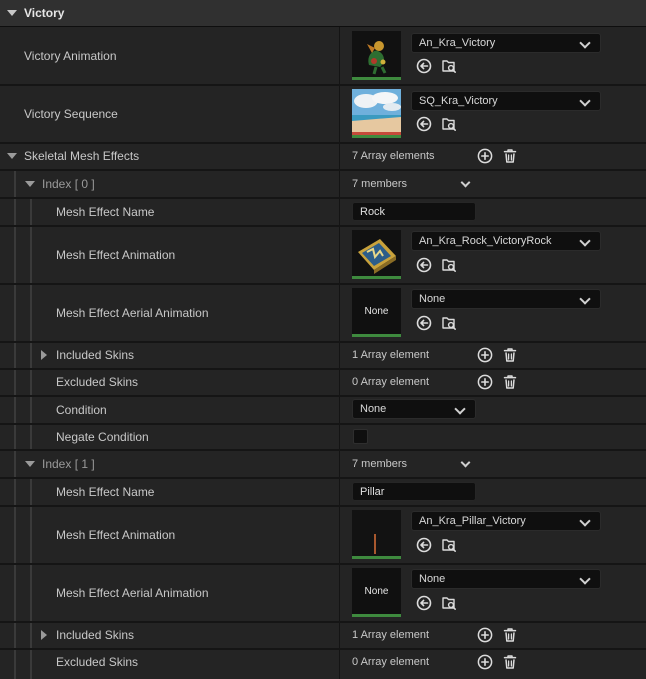 This screenshot has height=679, width=646. Describe the element at coordinates (71, 114) in the screenshot. I see `victory-sequence-label: Victory Sequence` at that location.